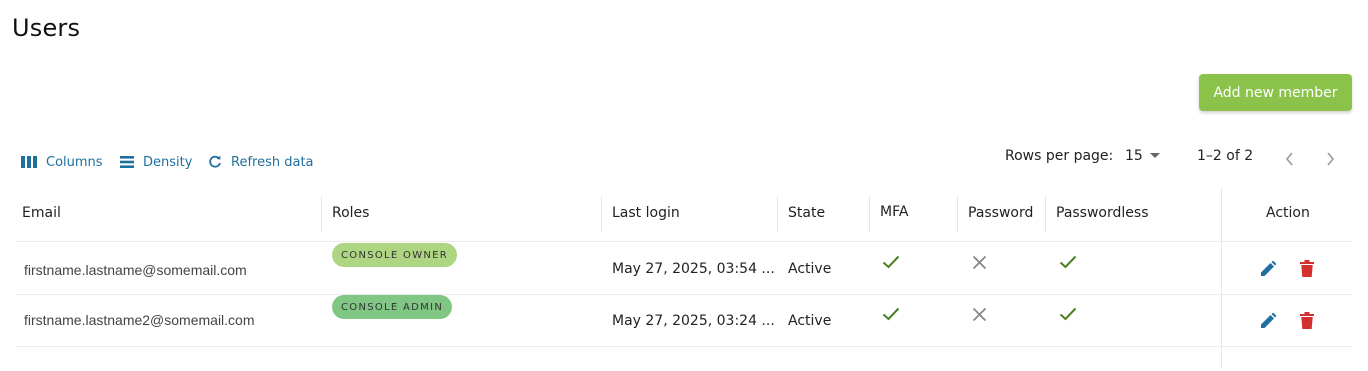  Describe the element at coordinates (646, 213) in the screenshot. I see `column-header-last-login: Last login` at that location.